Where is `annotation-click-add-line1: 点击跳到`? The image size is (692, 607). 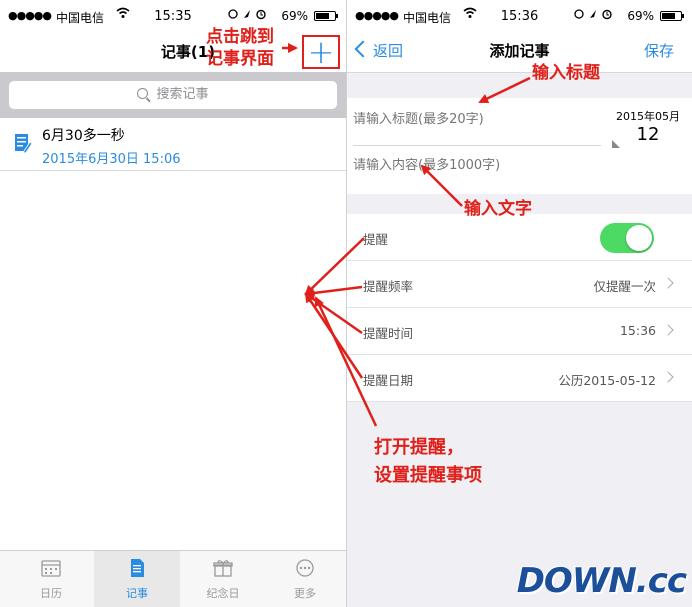
annotation-click-add-line1: 点击跳到 is located at coordinates (240, 37).